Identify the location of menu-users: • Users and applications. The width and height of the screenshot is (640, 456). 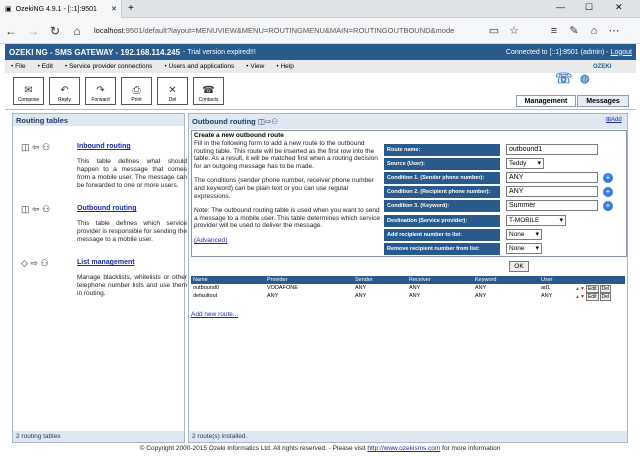
(199, 66).